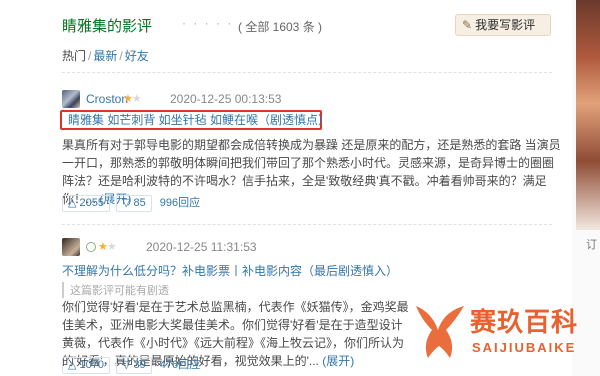 The image size is (600, 376). What do you see at coordinates (137, 56) in the screenshot?
I see `filter-friends: 好友` at bounding box center [137, 56].